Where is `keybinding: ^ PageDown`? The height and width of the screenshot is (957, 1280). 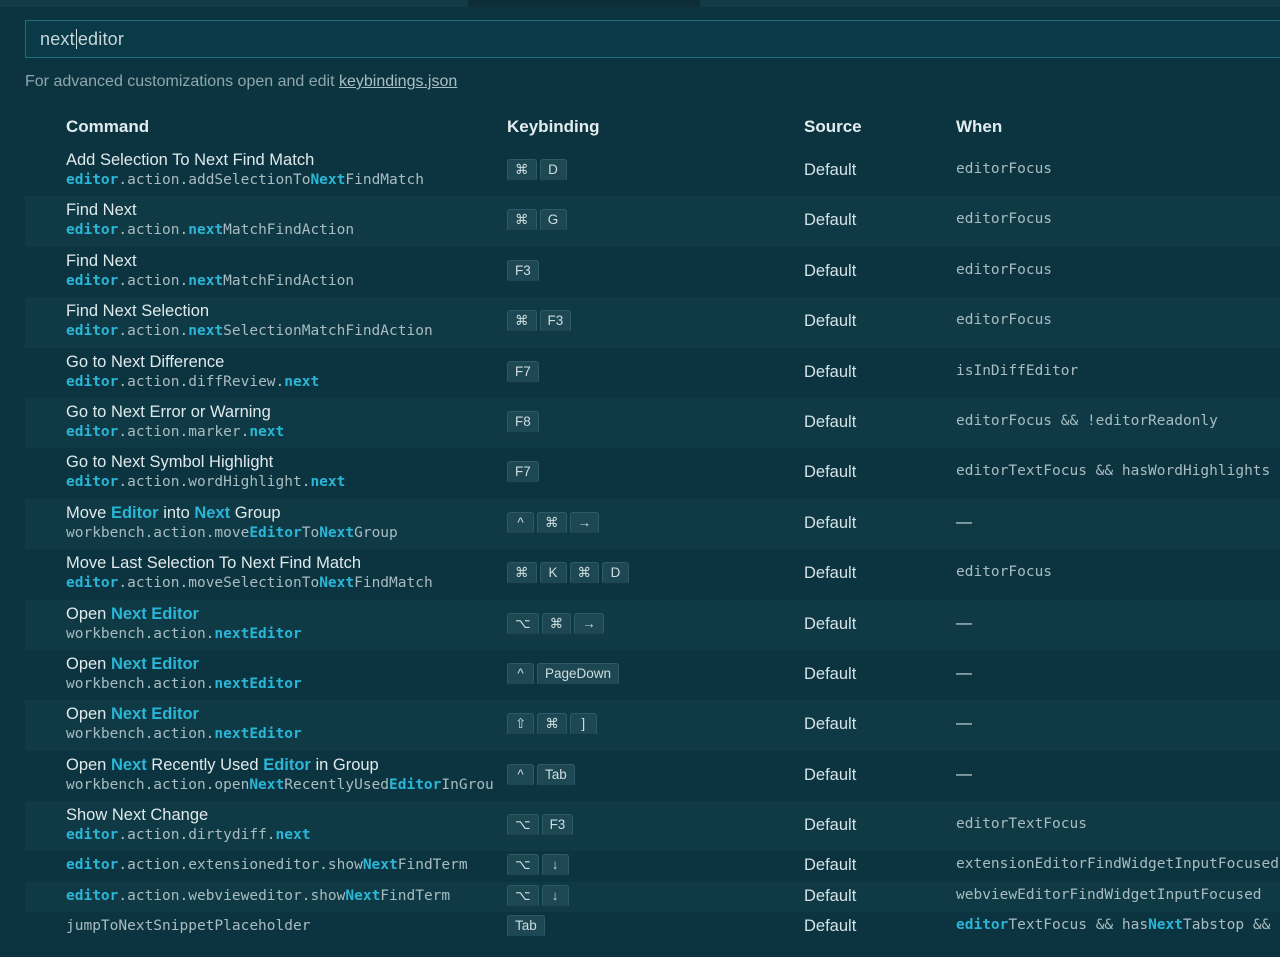 keybinding: ^ PageDown is located at coordinates (563, 673).